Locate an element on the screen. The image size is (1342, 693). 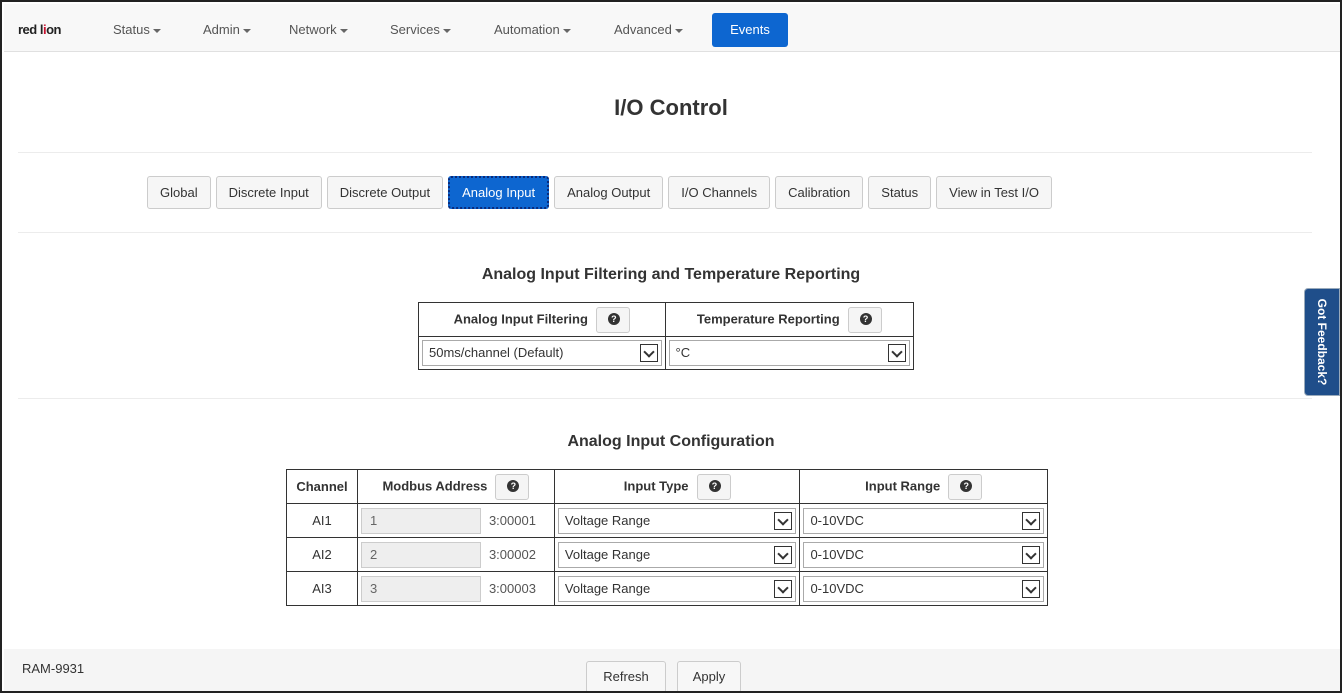
tab-analog-output: Analog Output is located at coordinates (609, 192).